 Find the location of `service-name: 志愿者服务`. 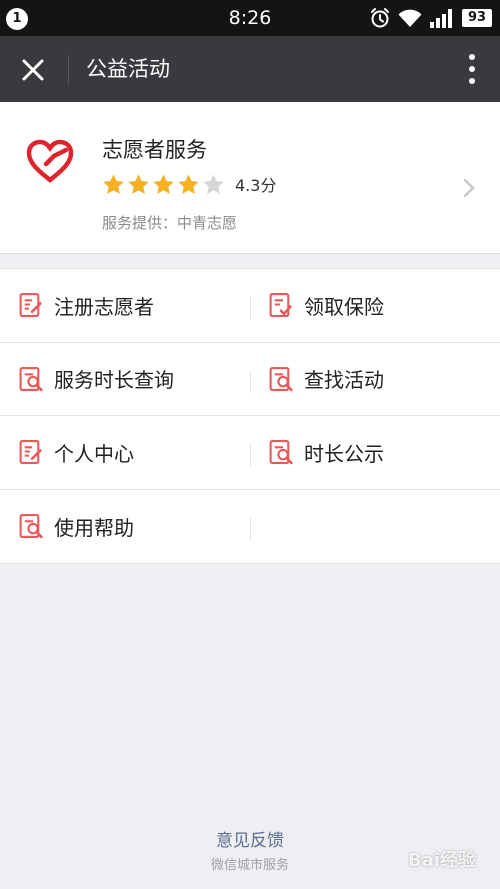

service-name: 志愿者服务 is located at coordinates (154, 150).